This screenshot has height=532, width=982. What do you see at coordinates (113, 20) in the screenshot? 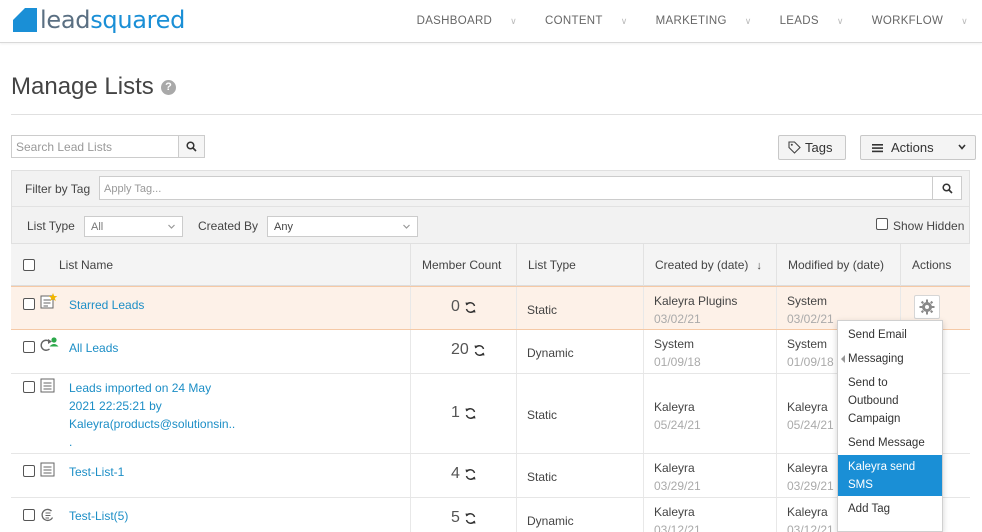
I see `logo-text: leadsquared` at bounding box center [113, 20].